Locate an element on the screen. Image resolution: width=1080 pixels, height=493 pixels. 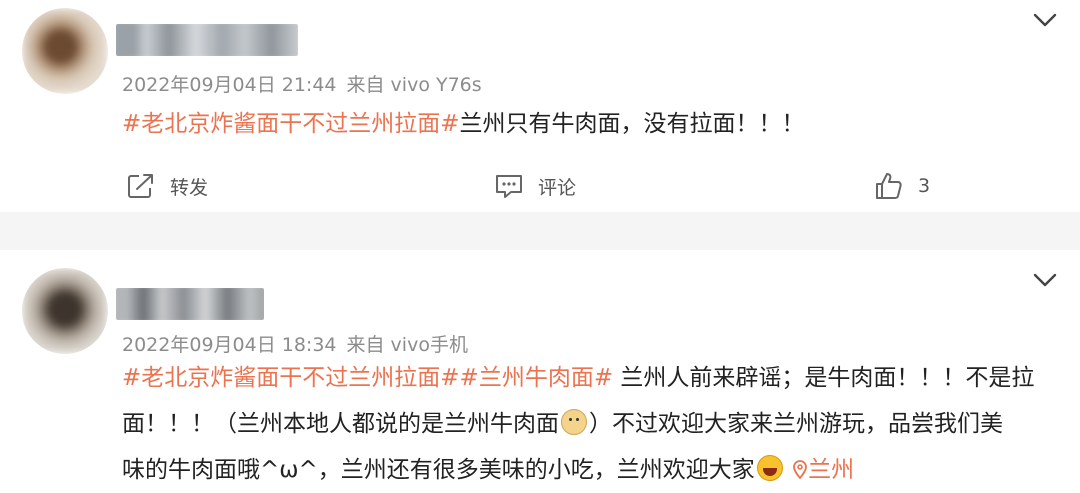
post-content: #老北京炸酱面干不过兰州拉面#兰州只有牛肉面，没有拉面！！！ is located at coordinates (463, 124).